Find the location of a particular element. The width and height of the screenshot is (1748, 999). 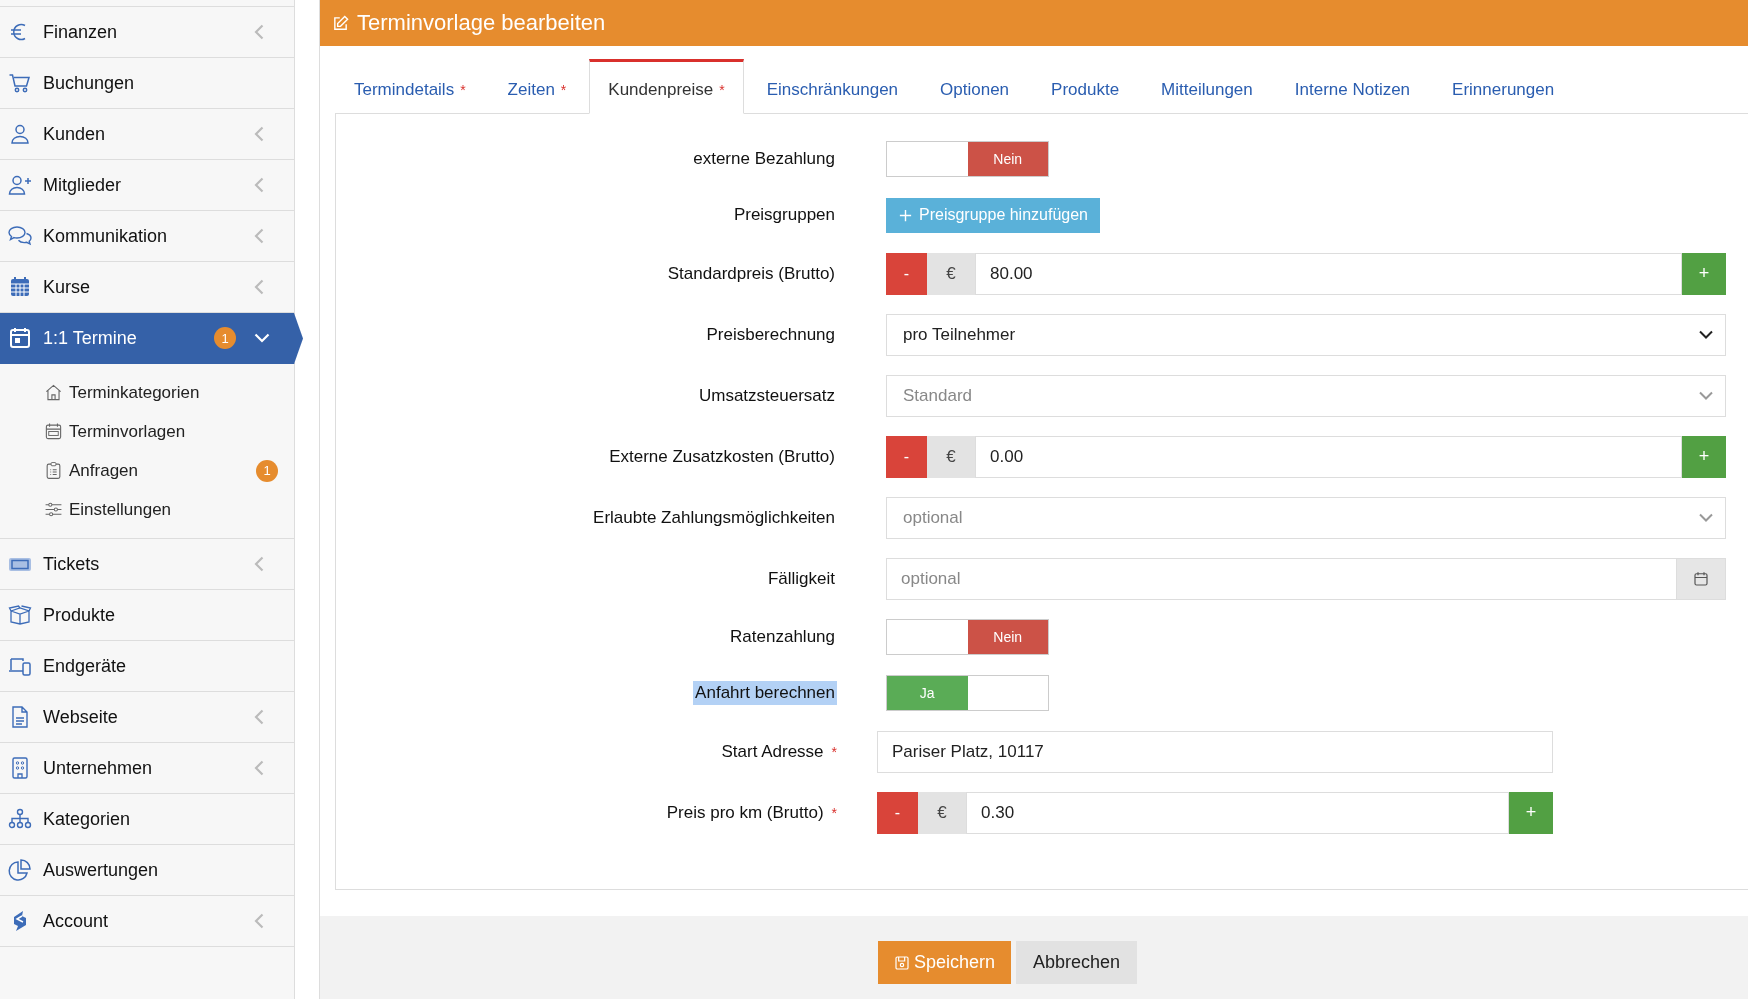

hierarchy-icon is located at coordinates (20, 819).